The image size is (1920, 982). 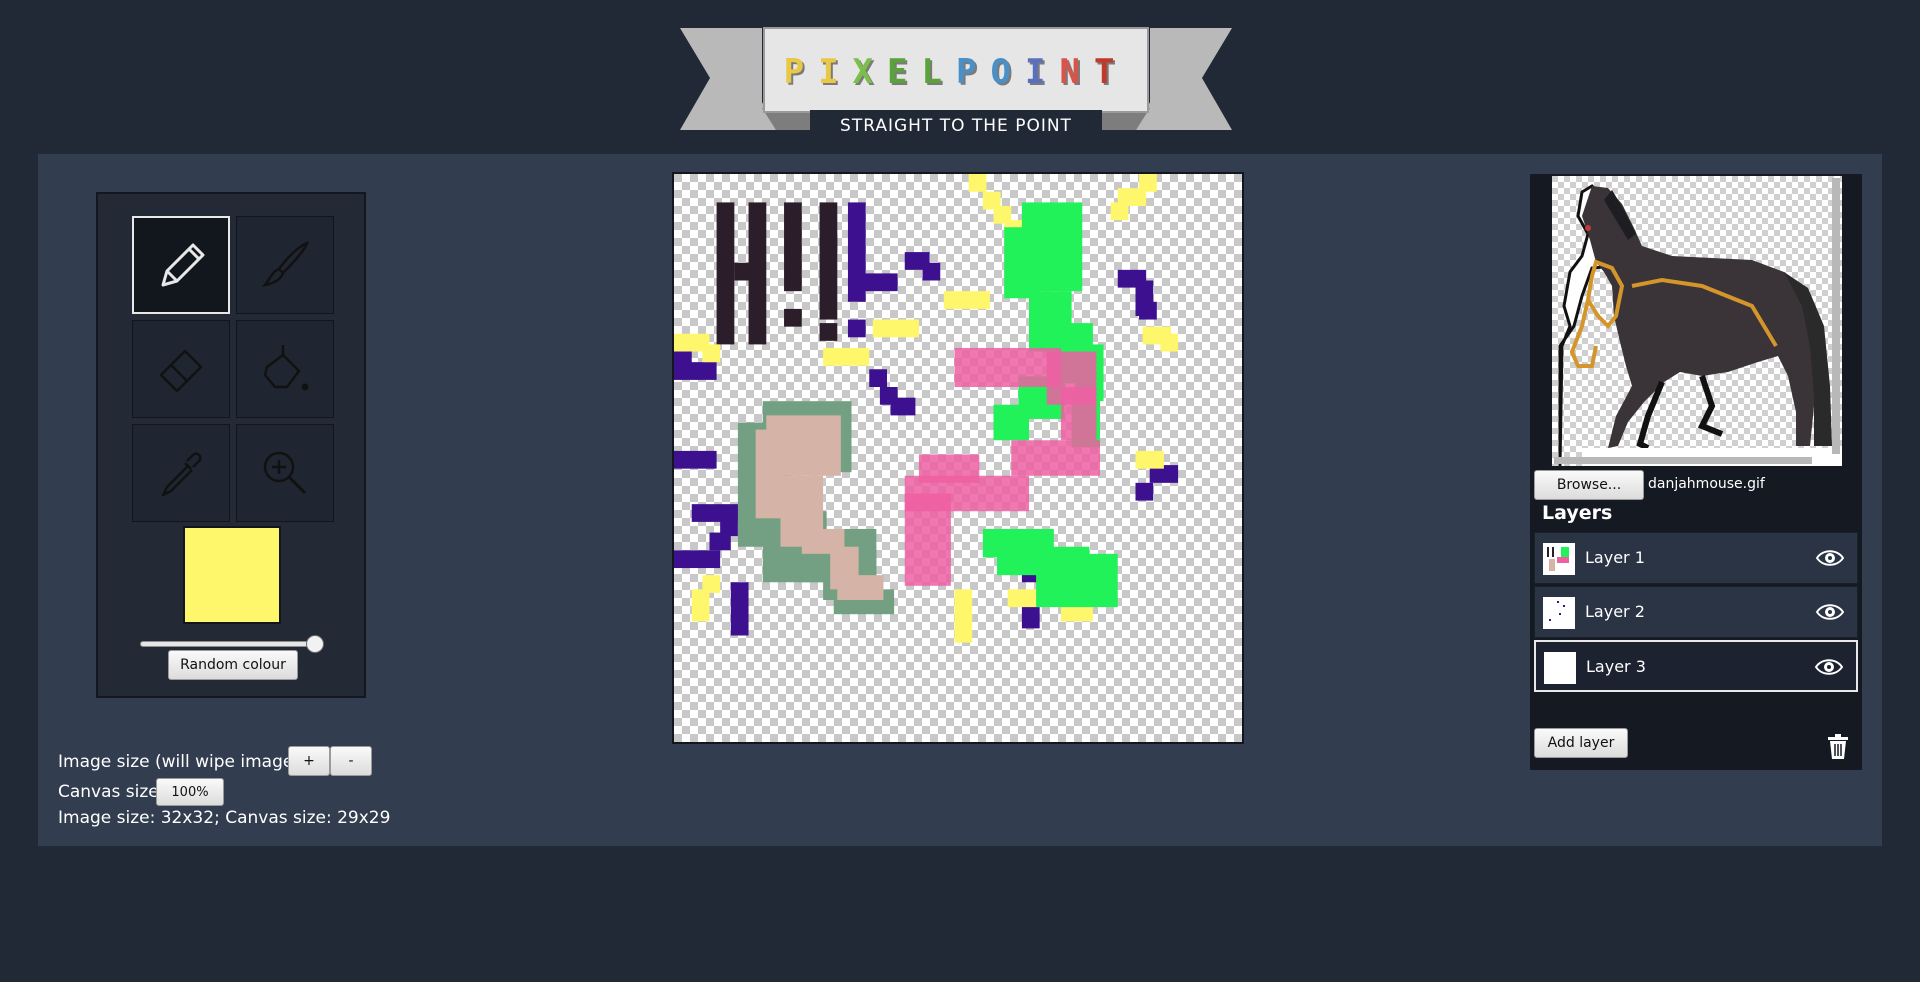 What do you see at coordinates (1616, 666) in the screenshot?
I see `layer-label: Layer 3` at bounding box center [1616, 666].